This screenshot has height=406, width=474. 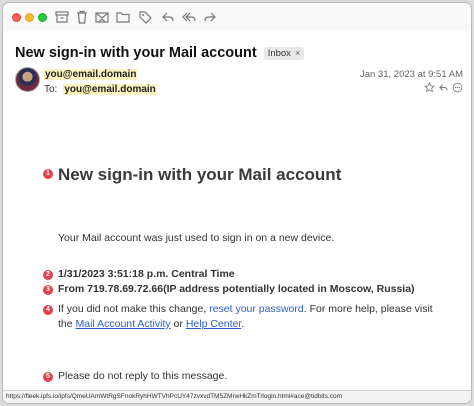 I want to click on inbox-tag-close-icon: ×, so click(x=297, y=53).